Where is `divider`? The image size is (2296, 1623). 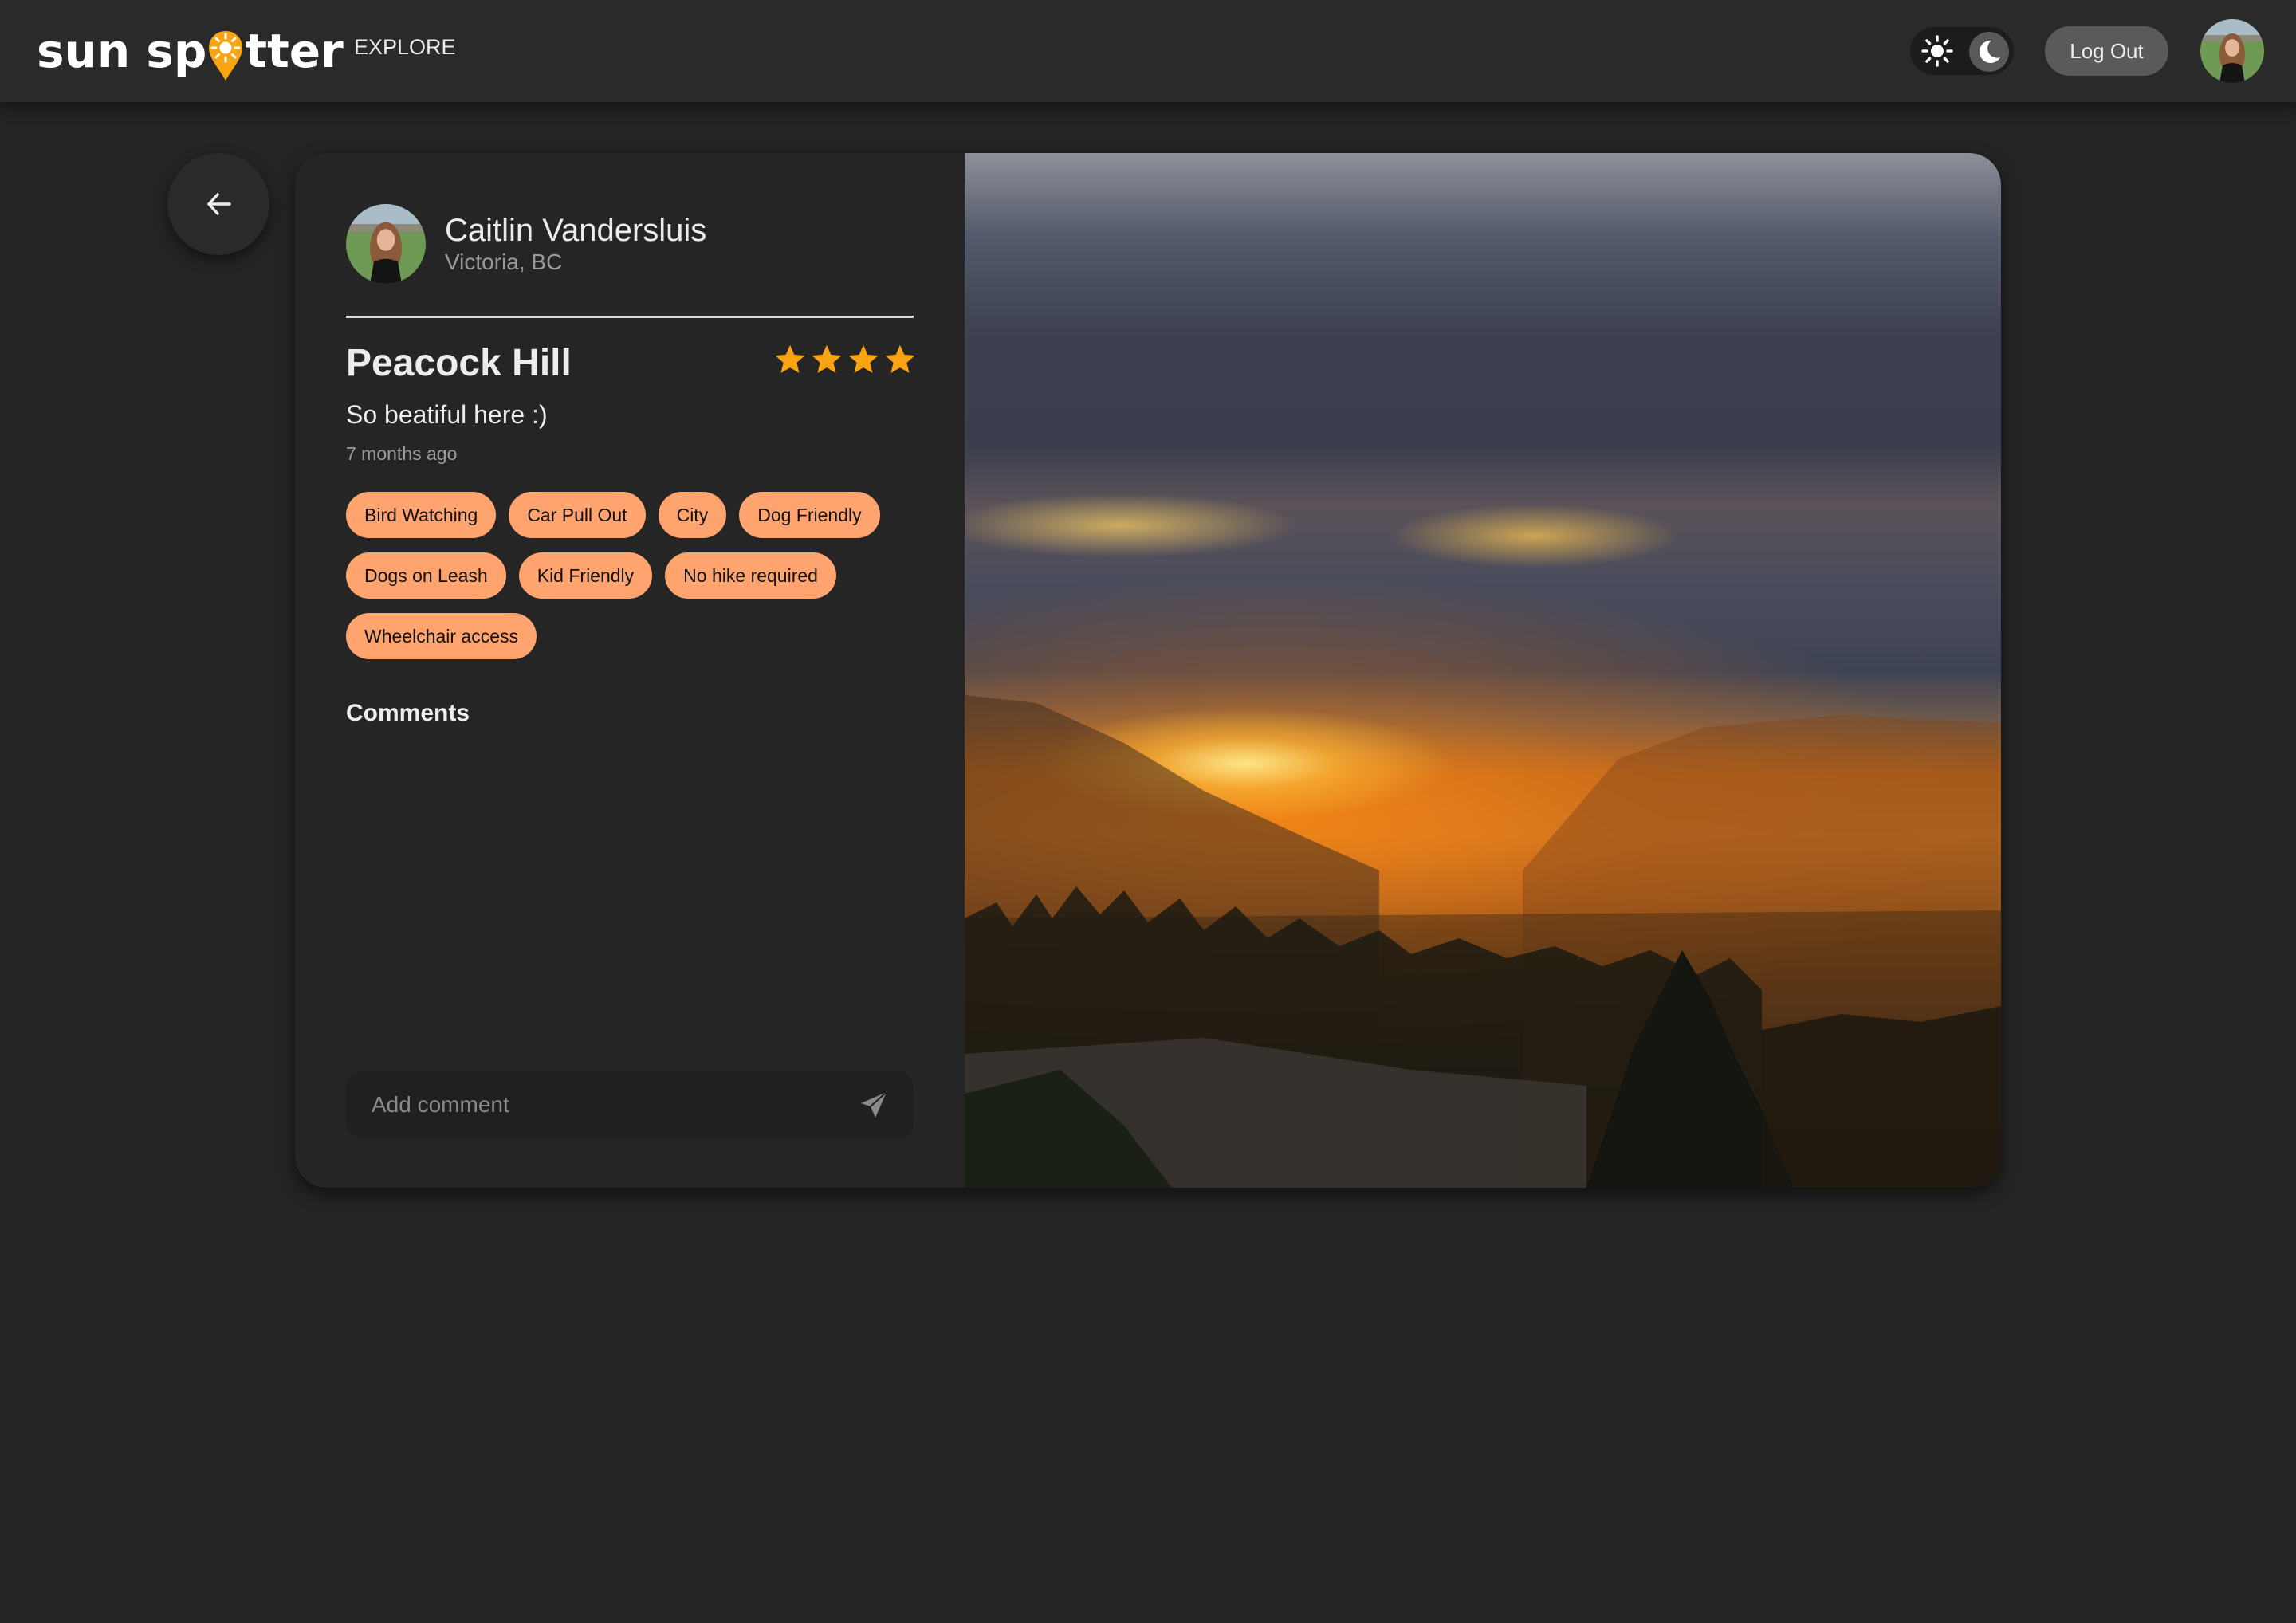
divider is located at coordinates (630, 317).